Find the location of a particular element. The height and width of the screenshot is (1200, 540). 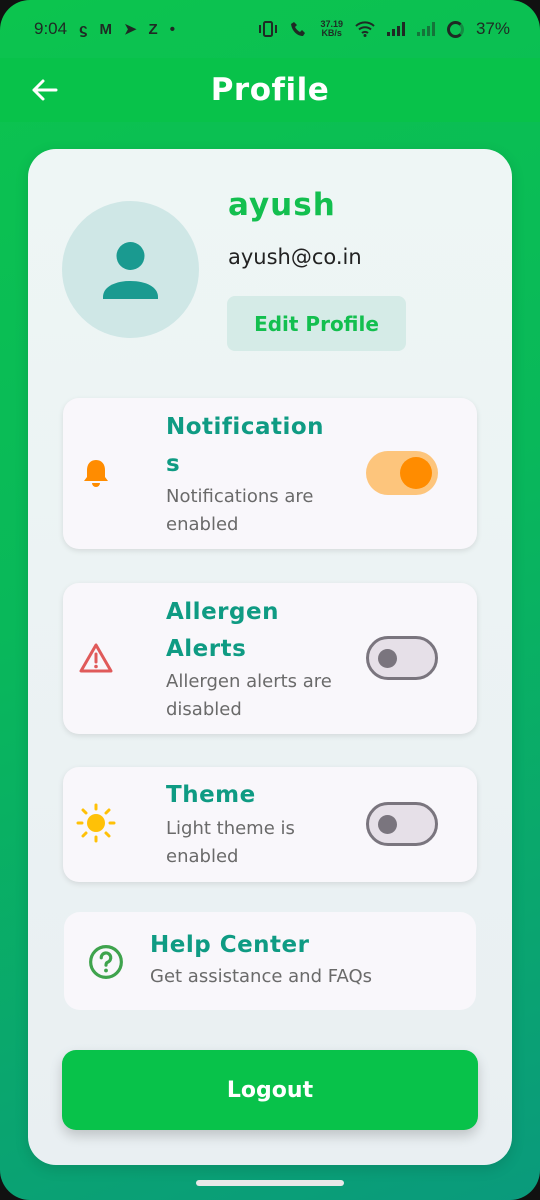

call-icon is located at coordinates (298, 29).